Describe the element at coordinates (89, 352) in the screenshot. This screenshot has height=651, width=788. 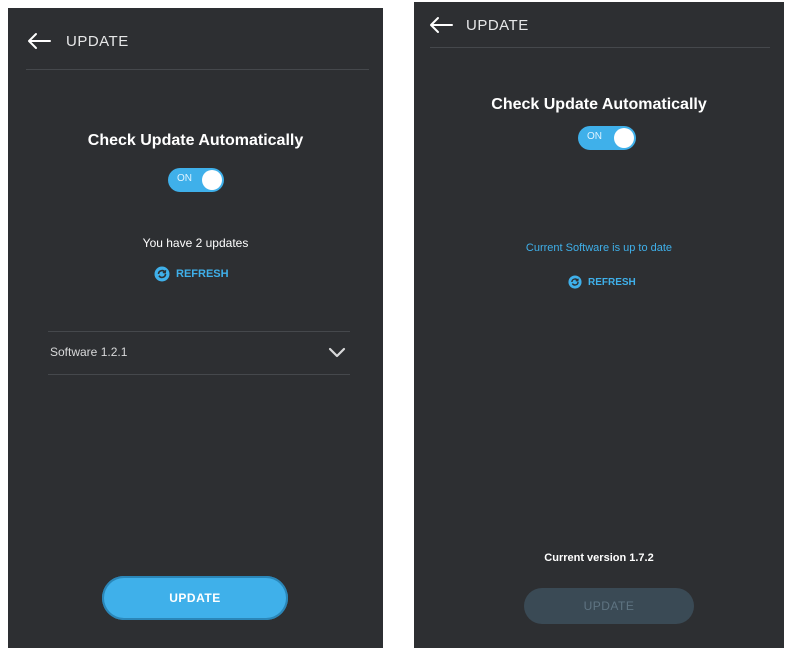
I see `software-version-label: Software 1.2.1` at that location.